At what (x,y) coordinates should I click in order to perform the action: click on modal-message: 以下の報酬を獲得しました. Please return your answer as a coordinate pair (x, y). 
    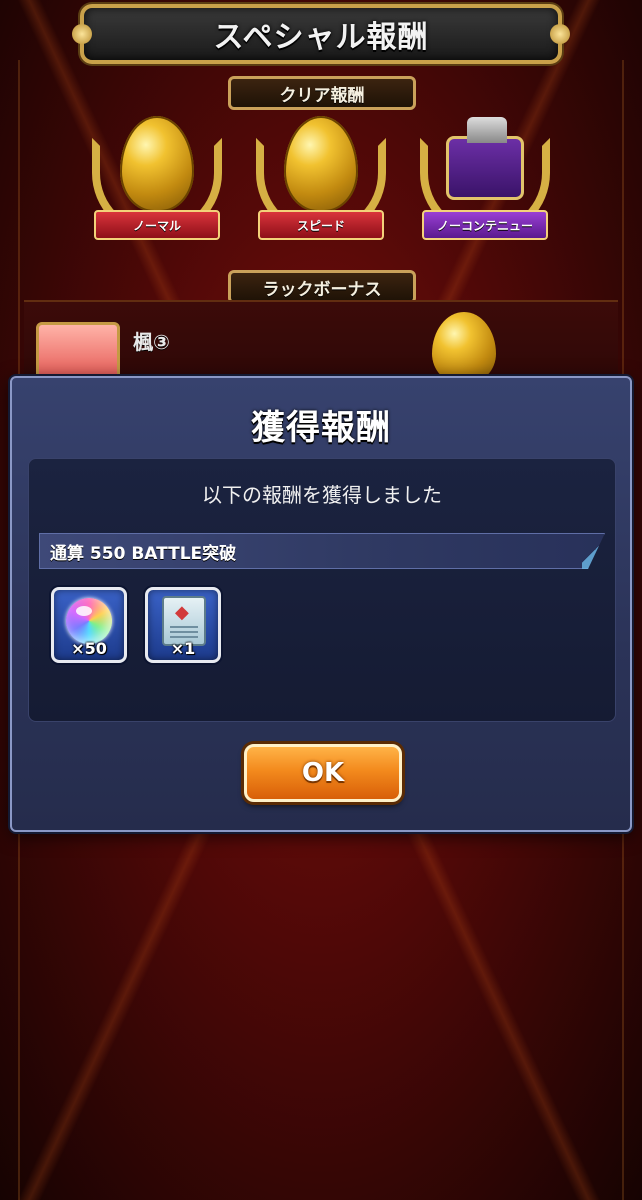
    Looking at the image, I should click on (322, 495).